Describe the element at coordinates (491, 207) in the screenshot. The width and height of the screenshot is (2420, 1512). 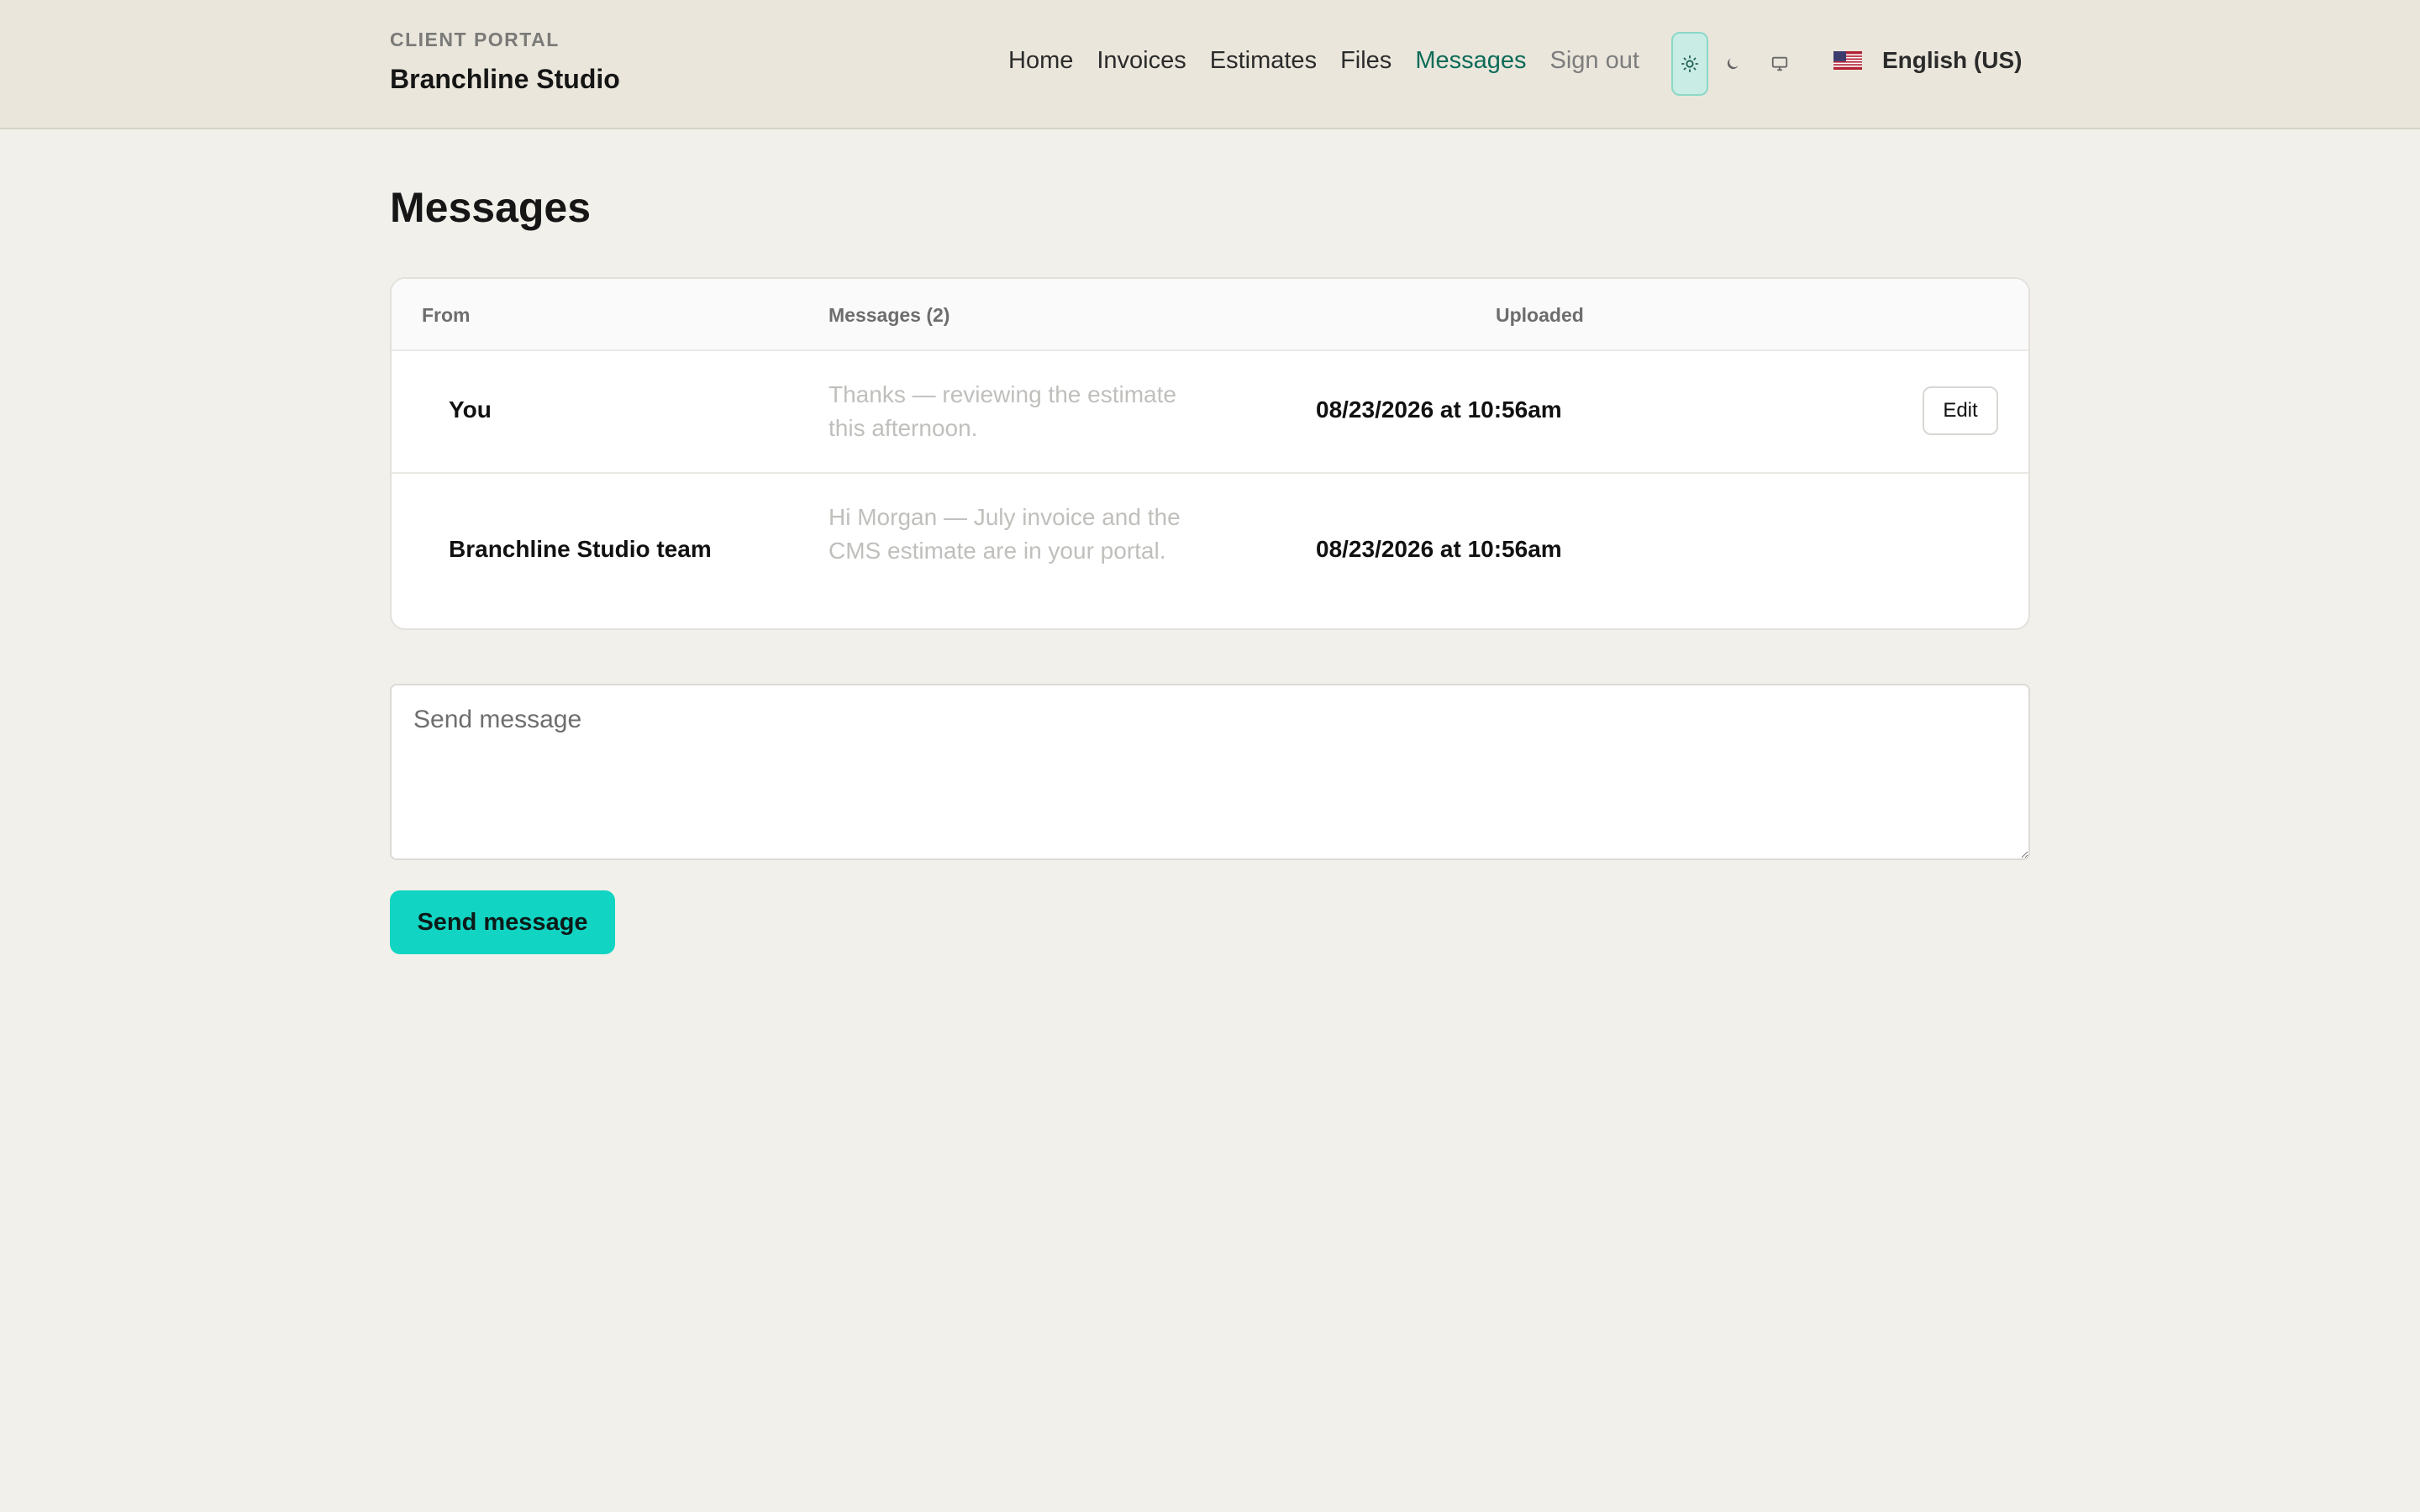
I see `page-title: Messages` at that location.